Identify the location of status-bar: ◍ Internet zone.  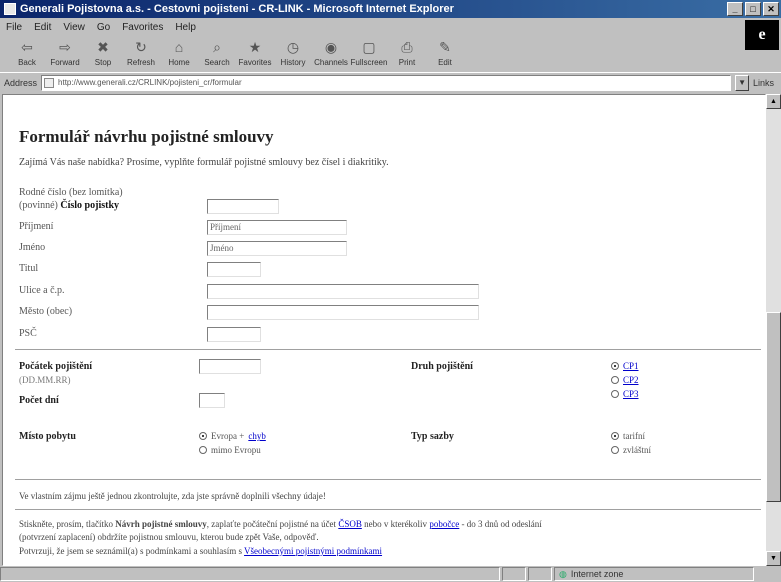
(390, 574).